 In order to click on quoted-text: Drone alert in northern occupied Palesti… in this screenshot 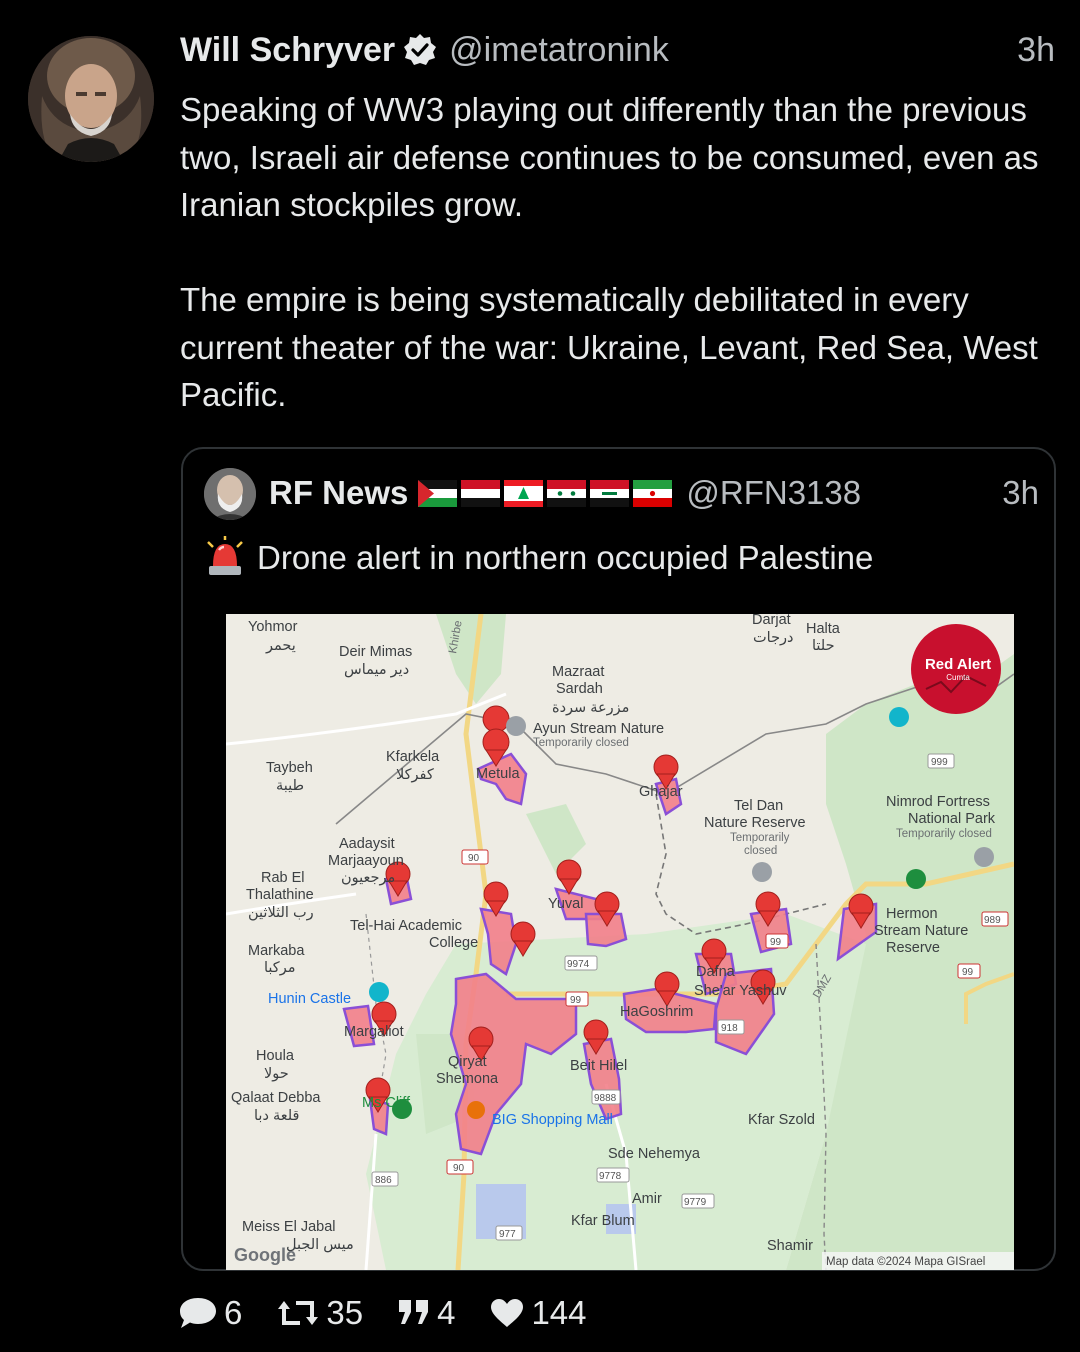, I will do `click(620, 558)`.